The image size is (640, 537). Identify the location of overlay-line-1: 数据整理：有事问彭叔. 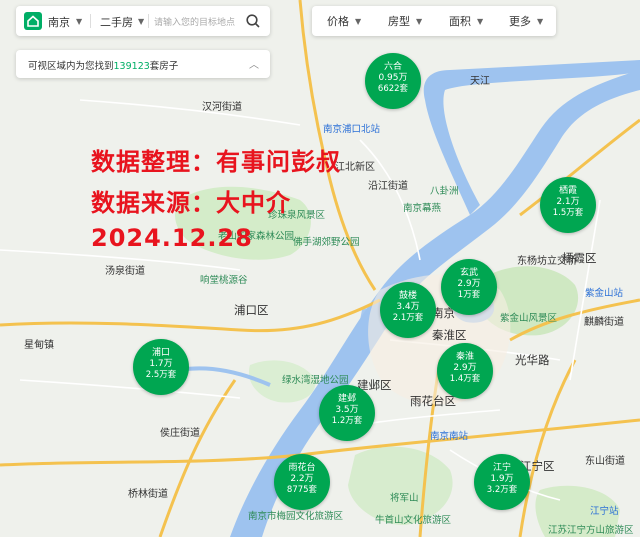
(216, 162).